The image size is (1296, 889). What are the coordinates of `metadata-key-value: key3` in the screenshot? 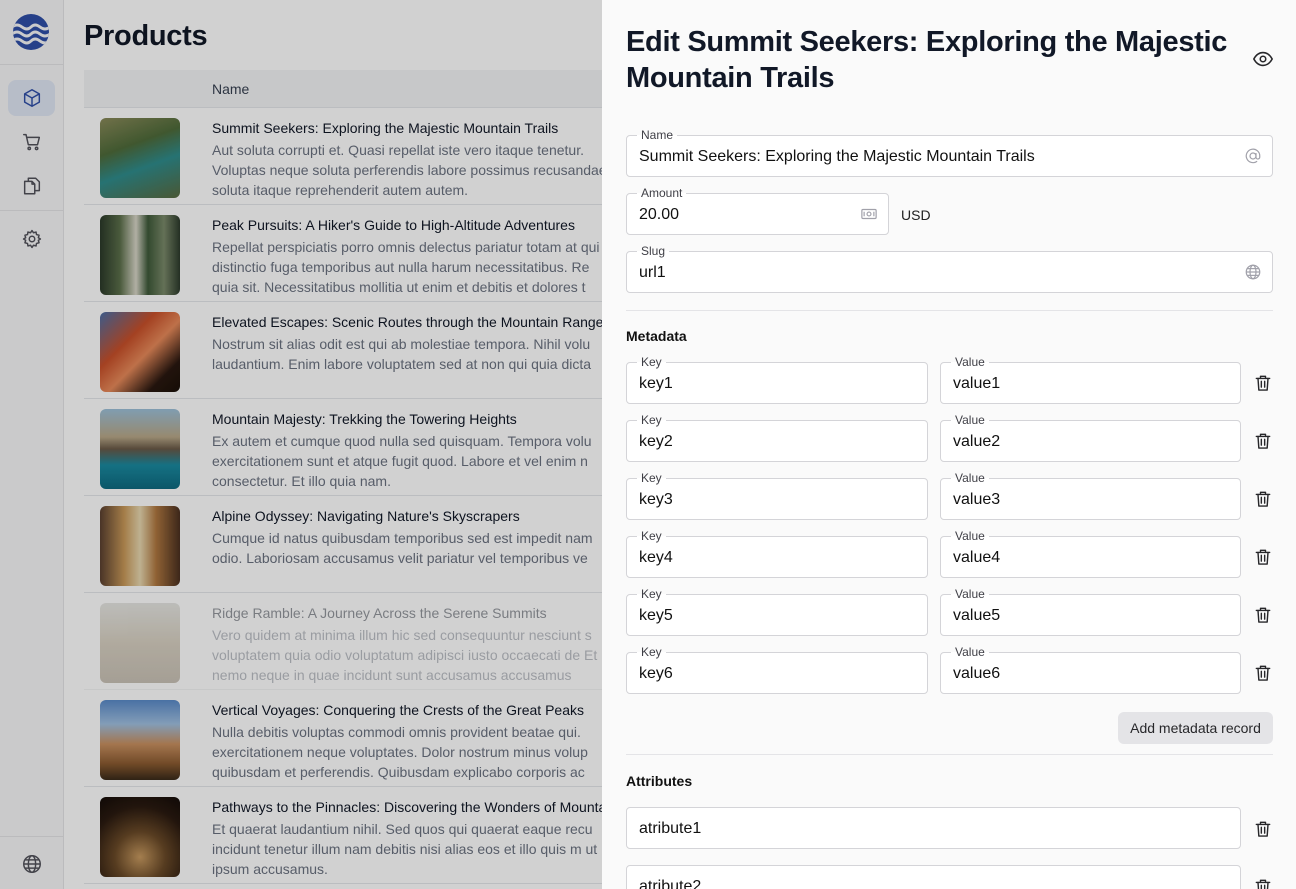 It's located at (656, 500).